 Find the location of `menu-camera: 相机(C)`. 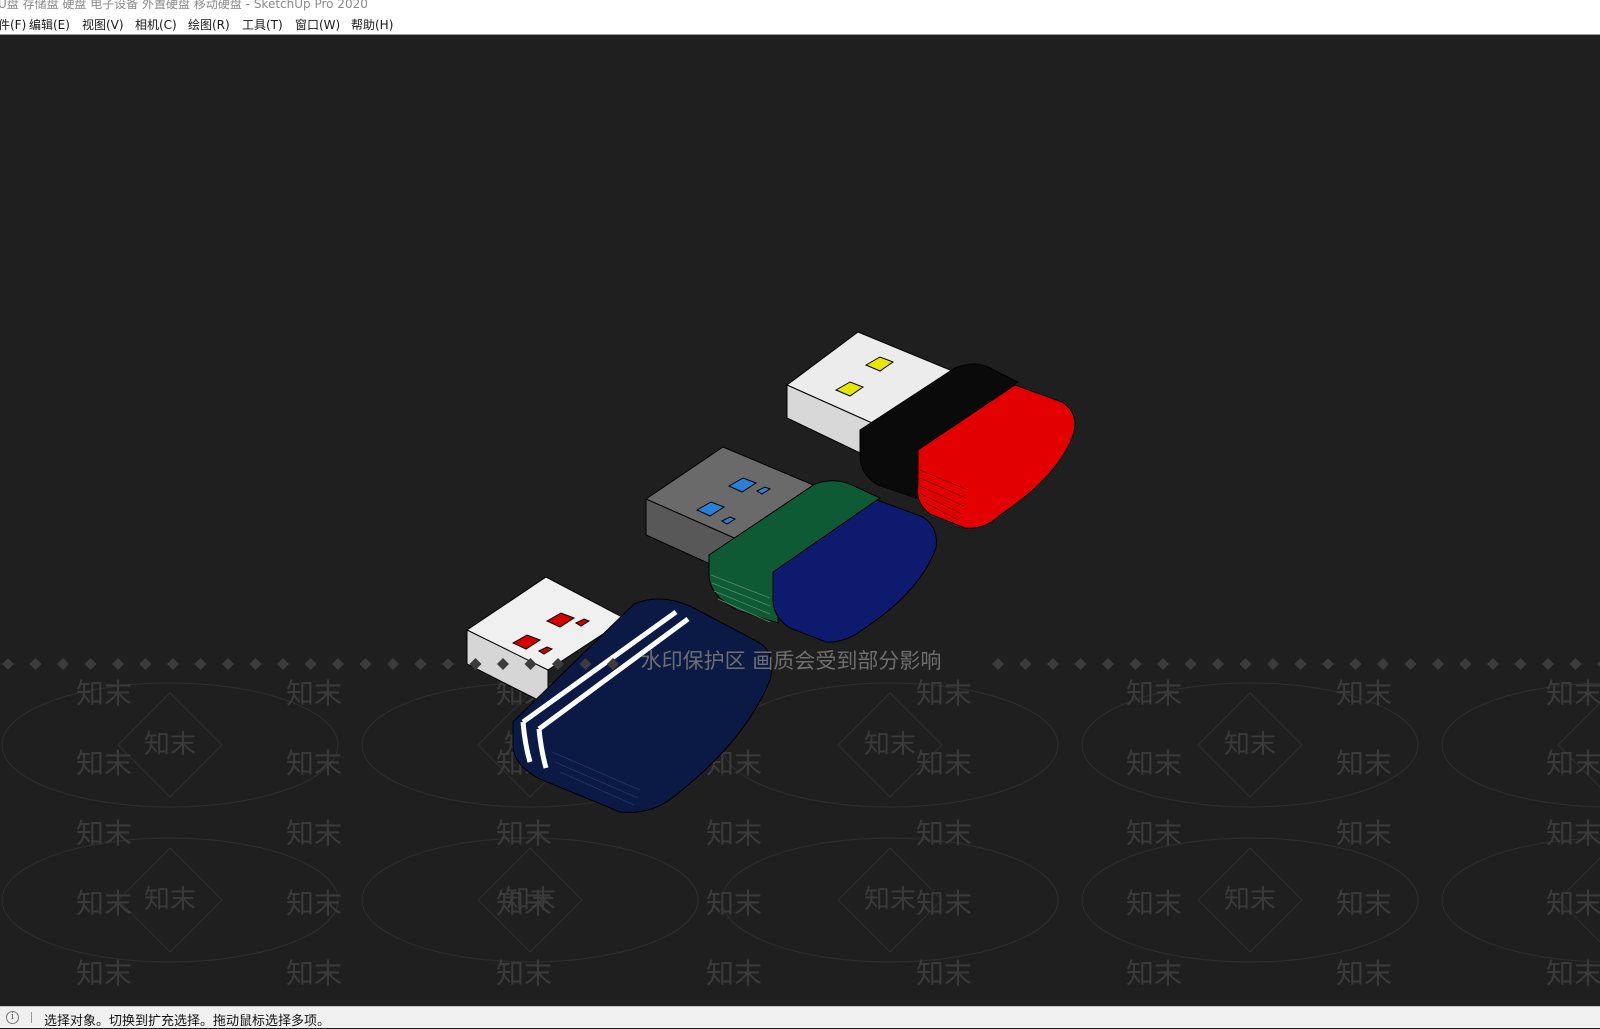

menu-camera: 相机(C) is located at coordinates (156, 24).